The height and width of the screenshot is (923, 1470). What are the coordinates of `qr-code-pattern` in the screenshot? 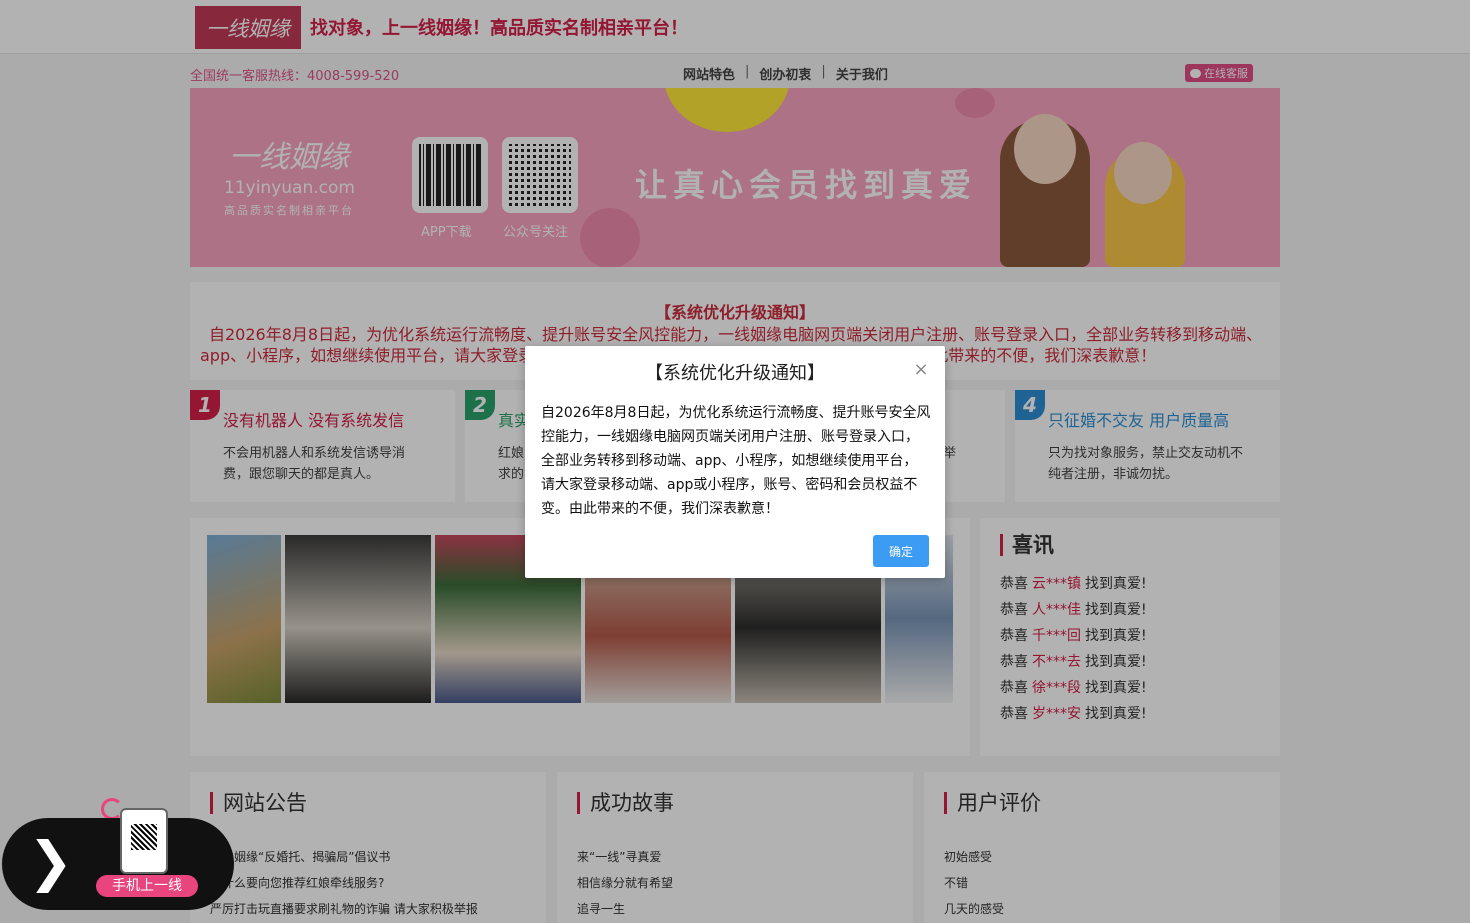 It's located at (144, 837).